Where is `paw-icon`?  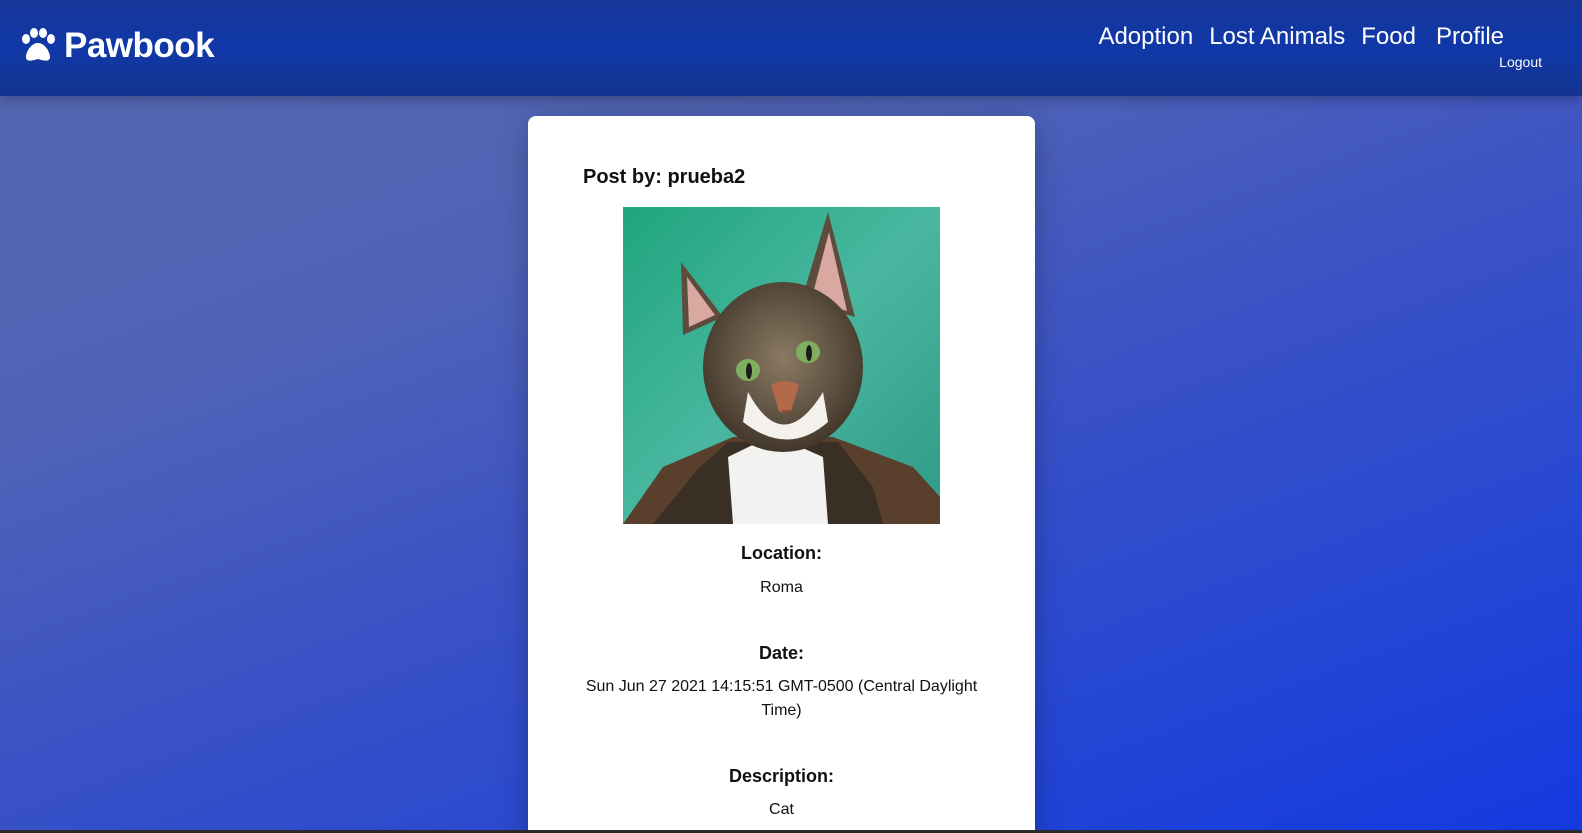
paw-icon is located at coordinates (38, 46).